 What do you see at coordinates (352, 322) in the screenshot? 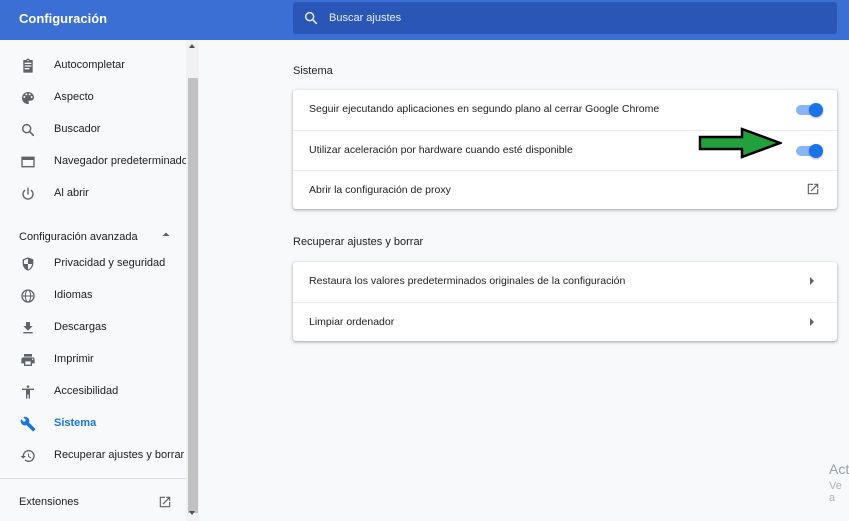
I see `setting-label: Limpiar ordenador` at bounding box center [352, 322].